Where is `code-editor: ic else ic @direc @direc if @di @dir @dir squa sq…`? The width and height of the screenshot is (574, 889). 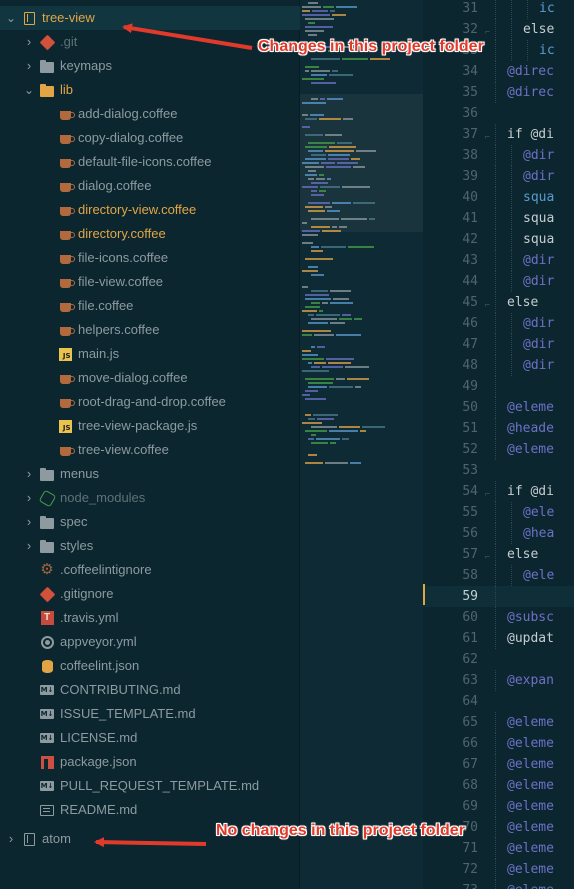
code-editor: ic else ic @direc @direc if @di @dir @dir squa sq… is located at coordinates (532, 444).